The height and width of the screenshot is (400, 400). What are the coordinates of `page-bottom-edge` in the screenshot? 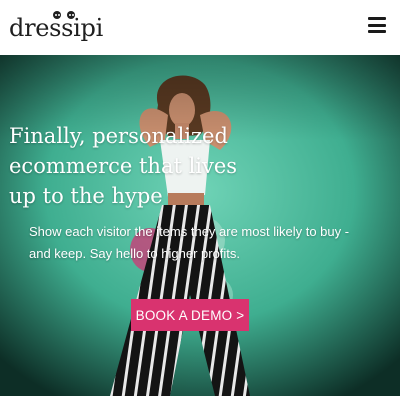 It's located at (200, 398).